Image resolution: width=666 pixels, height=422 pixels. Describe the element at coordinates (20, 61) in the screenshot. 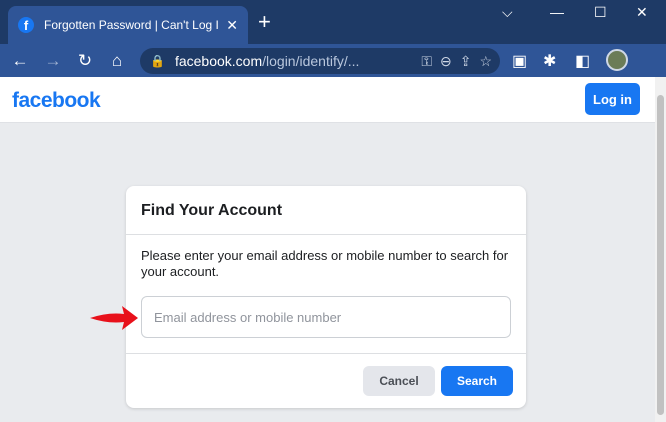

I see `back-icon: ←` at that location.